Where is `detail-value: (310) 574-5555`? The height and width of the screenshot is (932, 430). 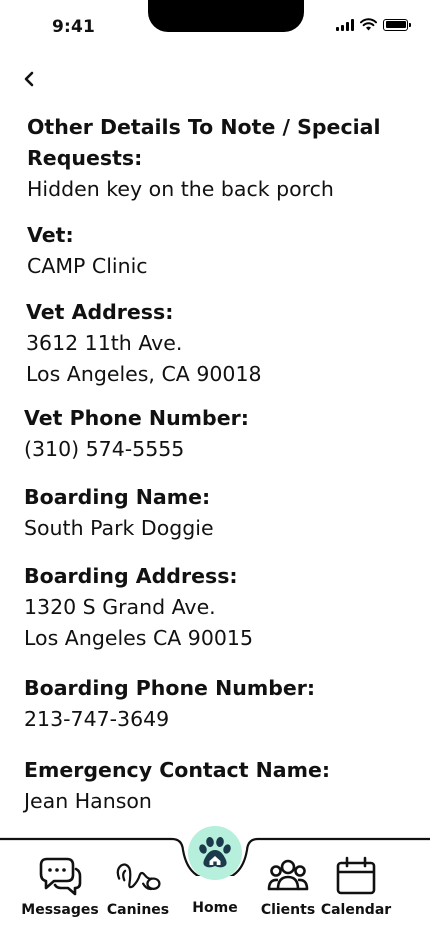 detail-value: (310) 574-5555 is located at coordinates (104, 449).